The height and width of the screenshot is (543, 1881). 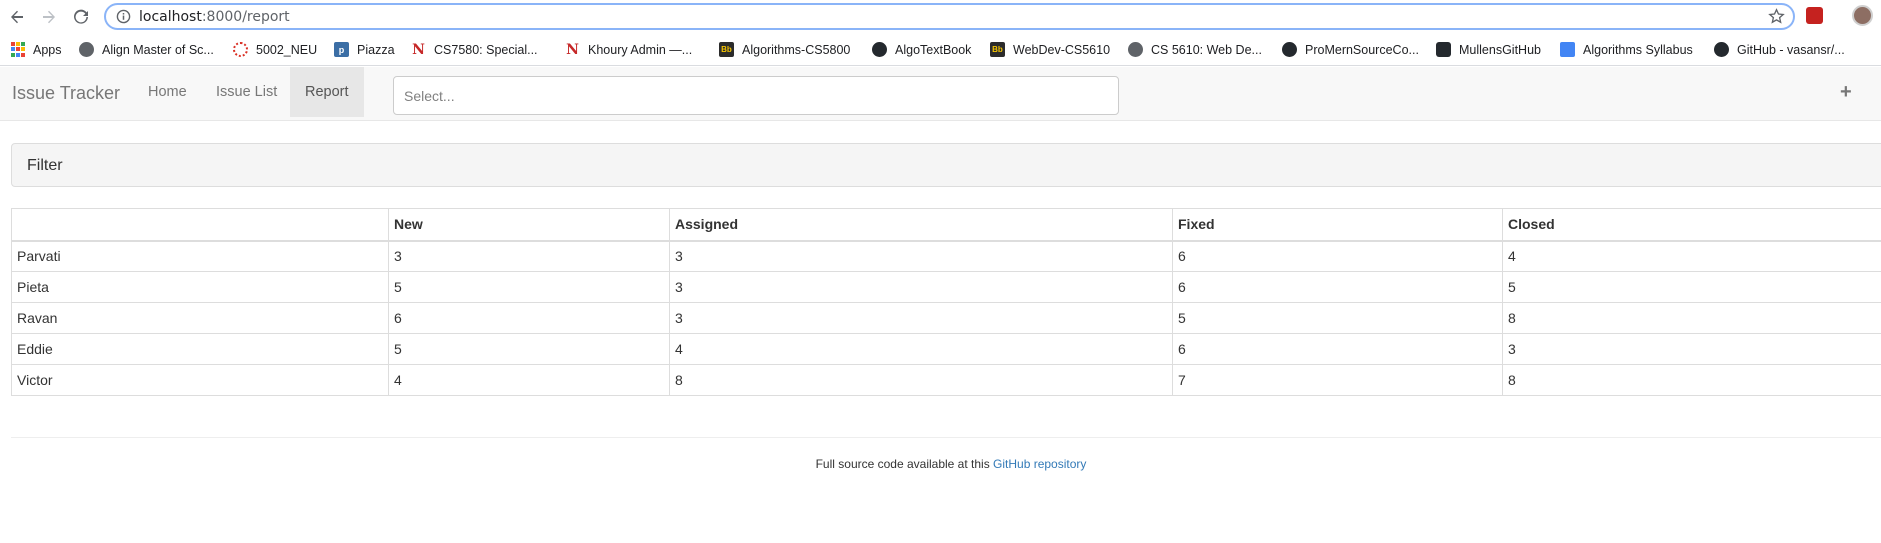 What do you see at coordinates (200, 225) in the screenshot?
I see `column-header-owner` at bounding box center [200, 225].